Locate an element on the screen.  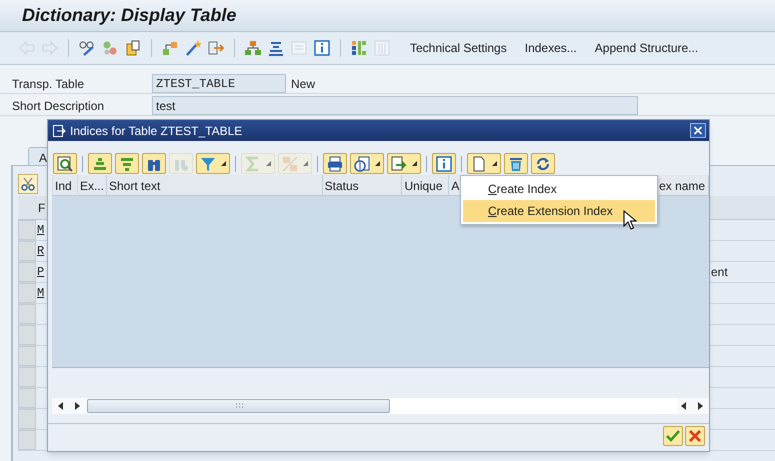
status-text: New is located at coordinates (303, 84).